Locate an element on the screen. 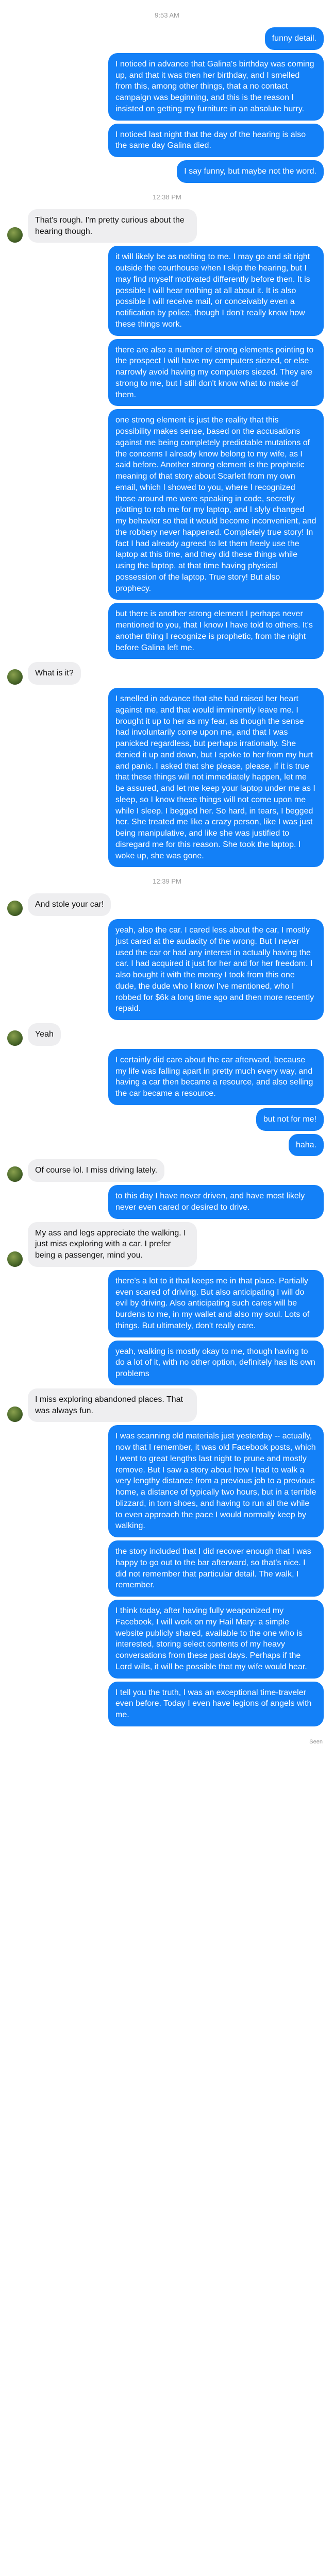 The height and width of the screenshot is (2576, 334). sent-message-bubble: but not for me! is located at coordinates (290, 1119).